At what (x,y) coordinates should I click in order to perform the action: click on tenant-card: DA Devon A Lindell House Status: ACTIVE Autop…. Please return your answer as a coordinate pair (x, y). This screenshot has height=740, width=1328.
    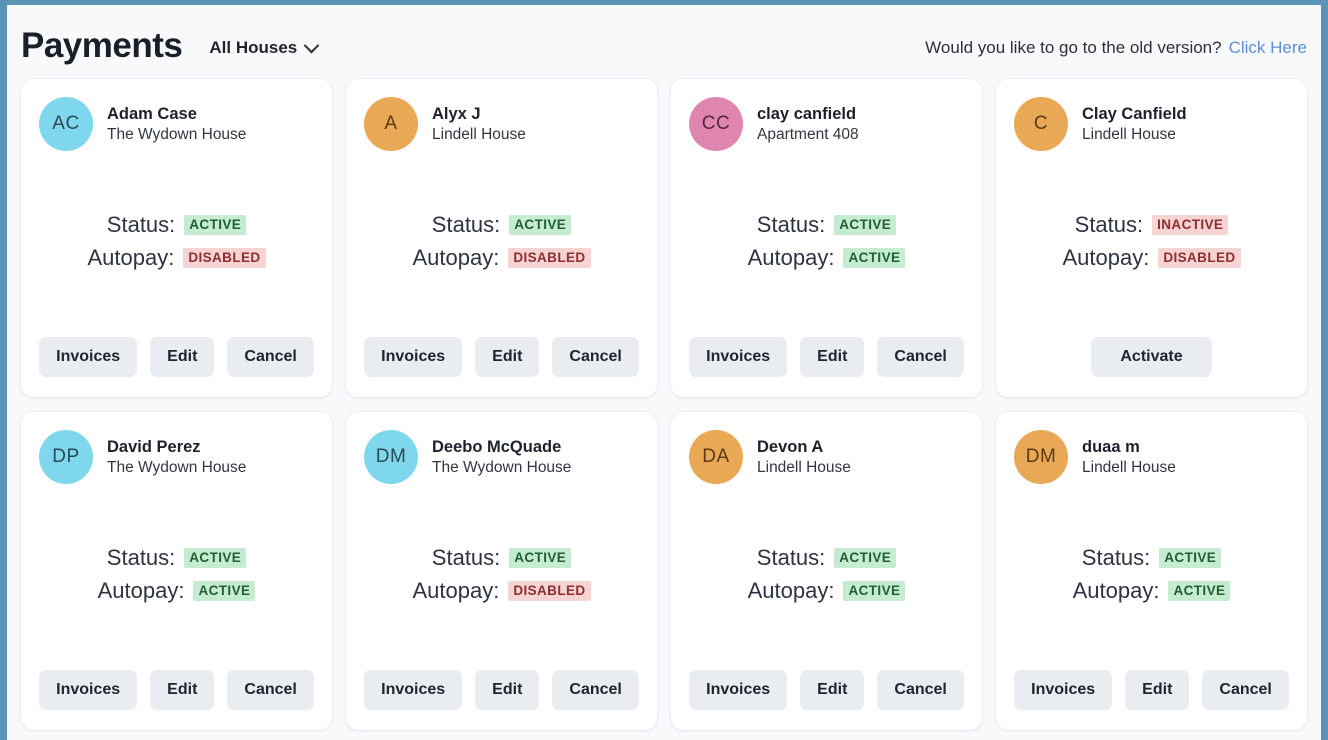
    Looking at the image, I should click on (826, 571).